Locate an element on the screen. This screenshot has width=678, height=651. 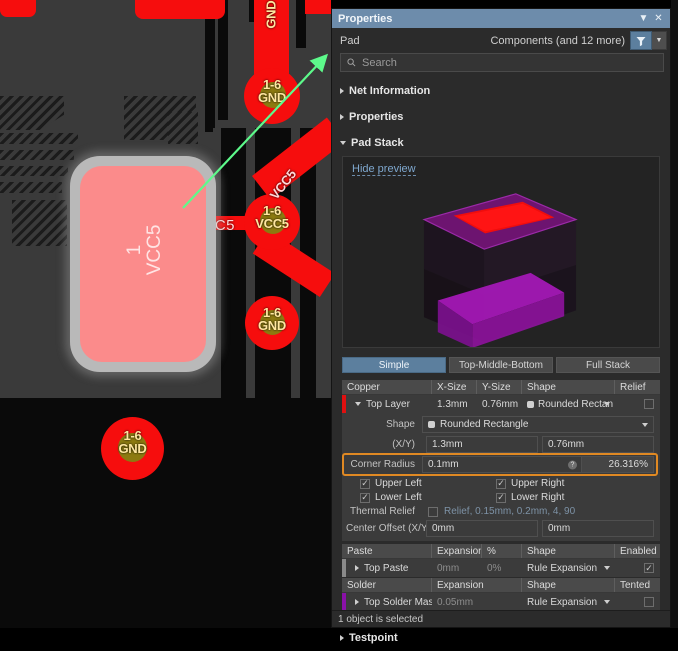
relief-checkbox: ✓ is located at coordinates (649, 404).